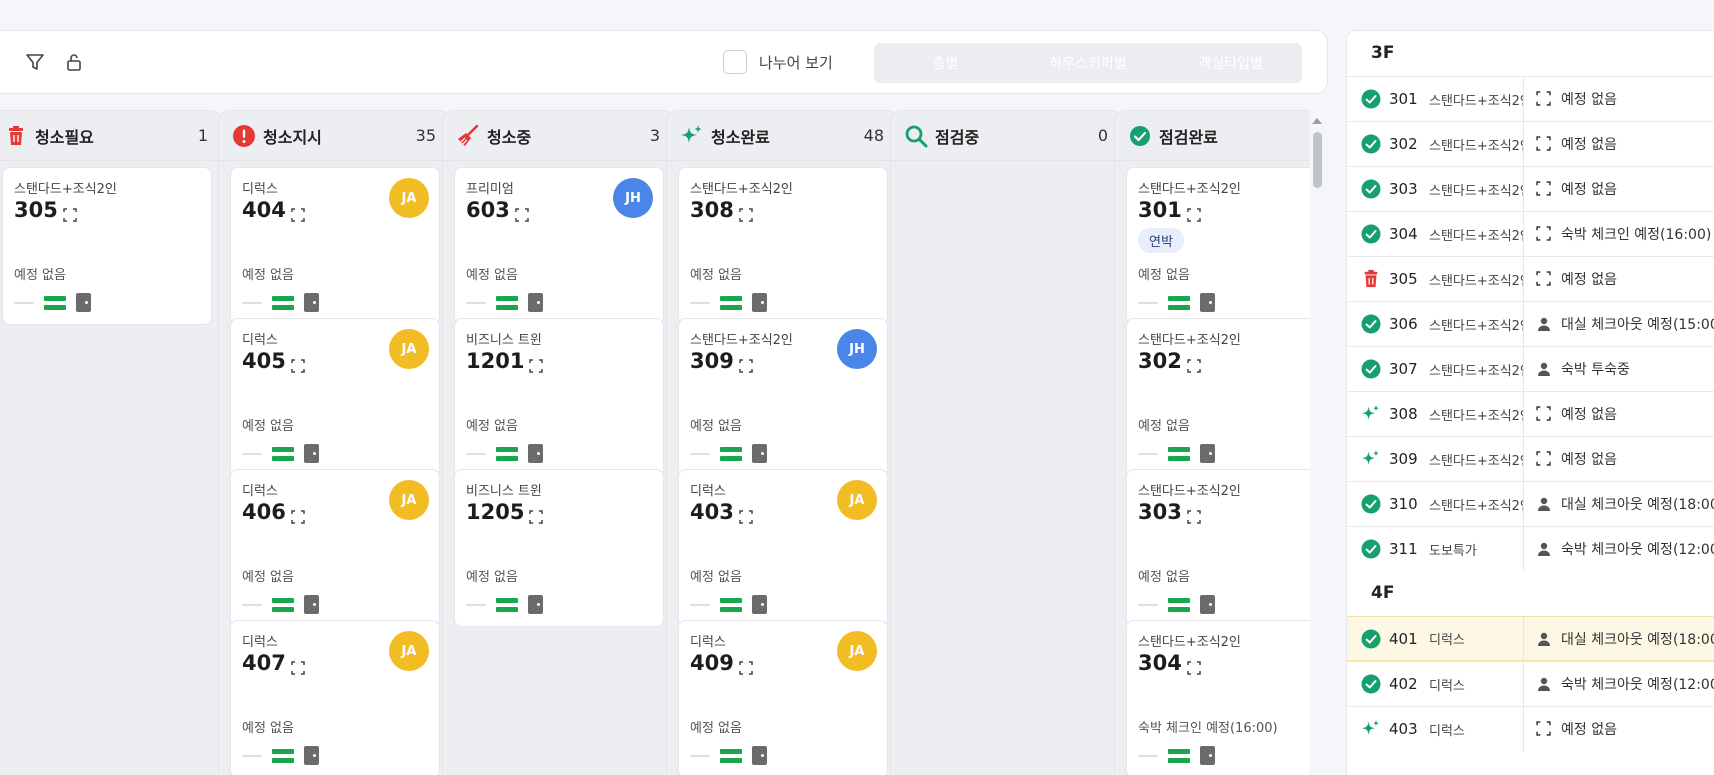 The image size is (1714, 775). I want to click on unlock-icon, so click(74, 62).